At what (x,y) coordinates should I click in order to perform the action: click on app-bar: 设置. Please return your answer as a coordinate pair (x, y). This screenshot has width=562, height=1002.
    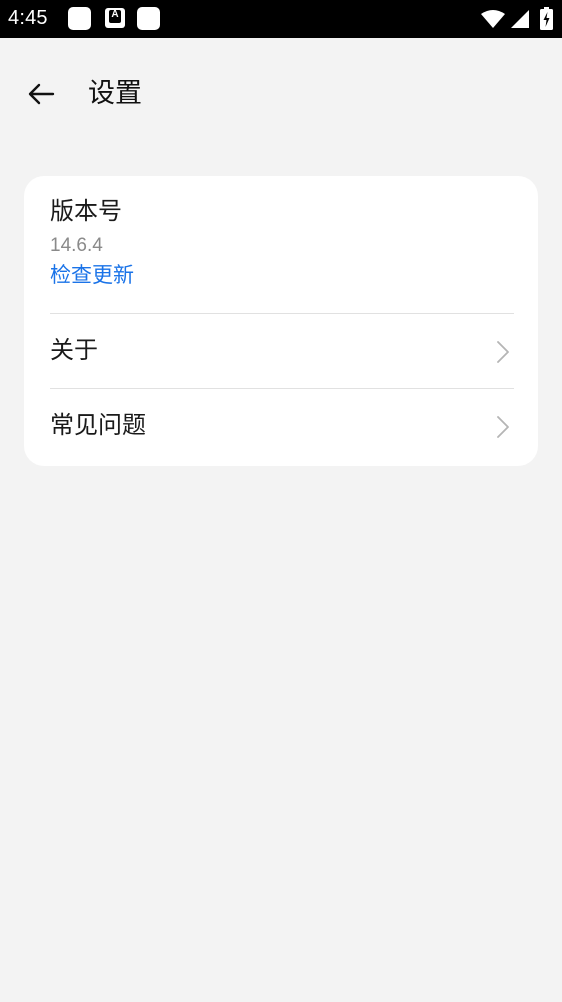
    Looking at the image, I should click on (281, 94).